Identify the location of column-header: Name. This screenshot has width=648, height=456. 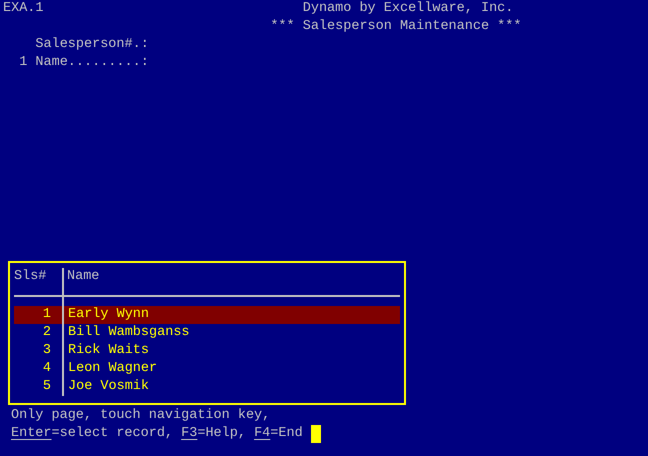
(83, 277).